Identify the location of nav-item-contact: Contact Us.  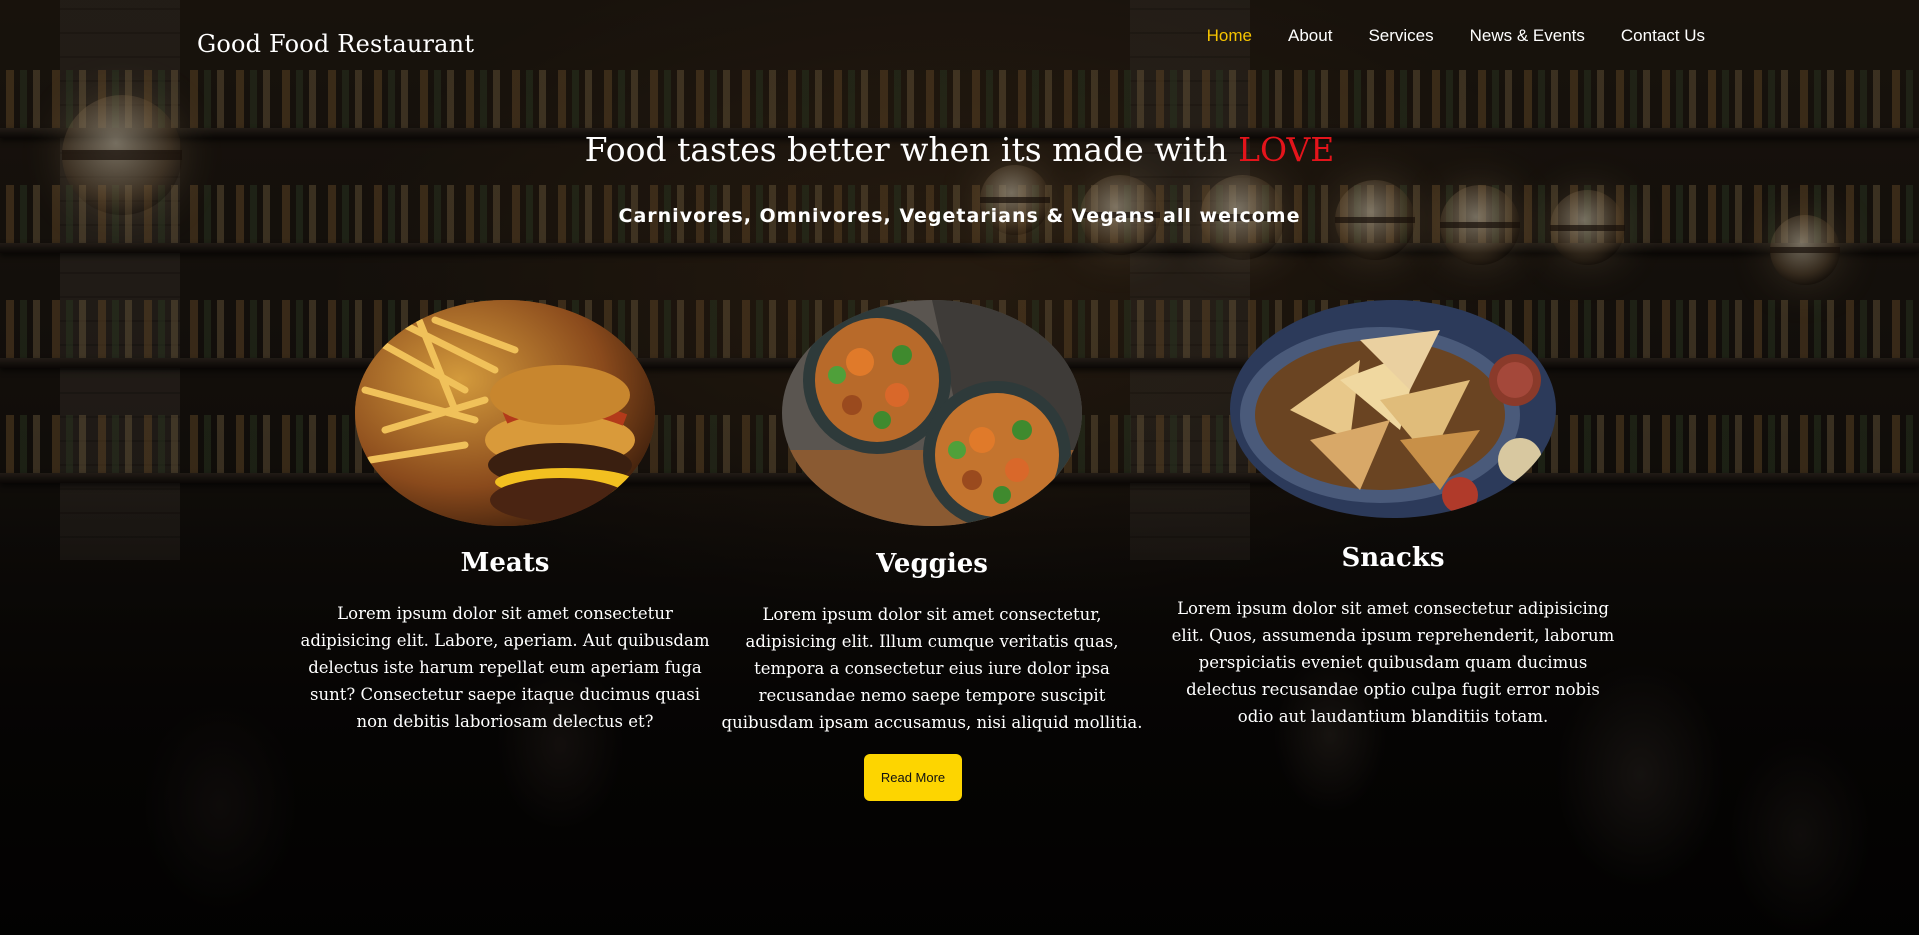
(1663, 36).